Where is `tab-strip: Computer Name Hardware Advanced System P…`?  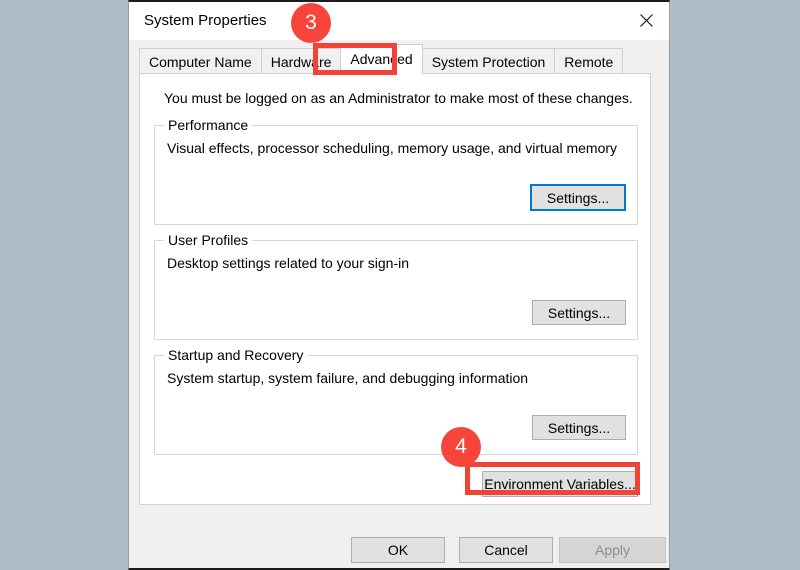 tab-strip: Computer Name Hardware Advanced System P… is located at coordinates (381, 59).